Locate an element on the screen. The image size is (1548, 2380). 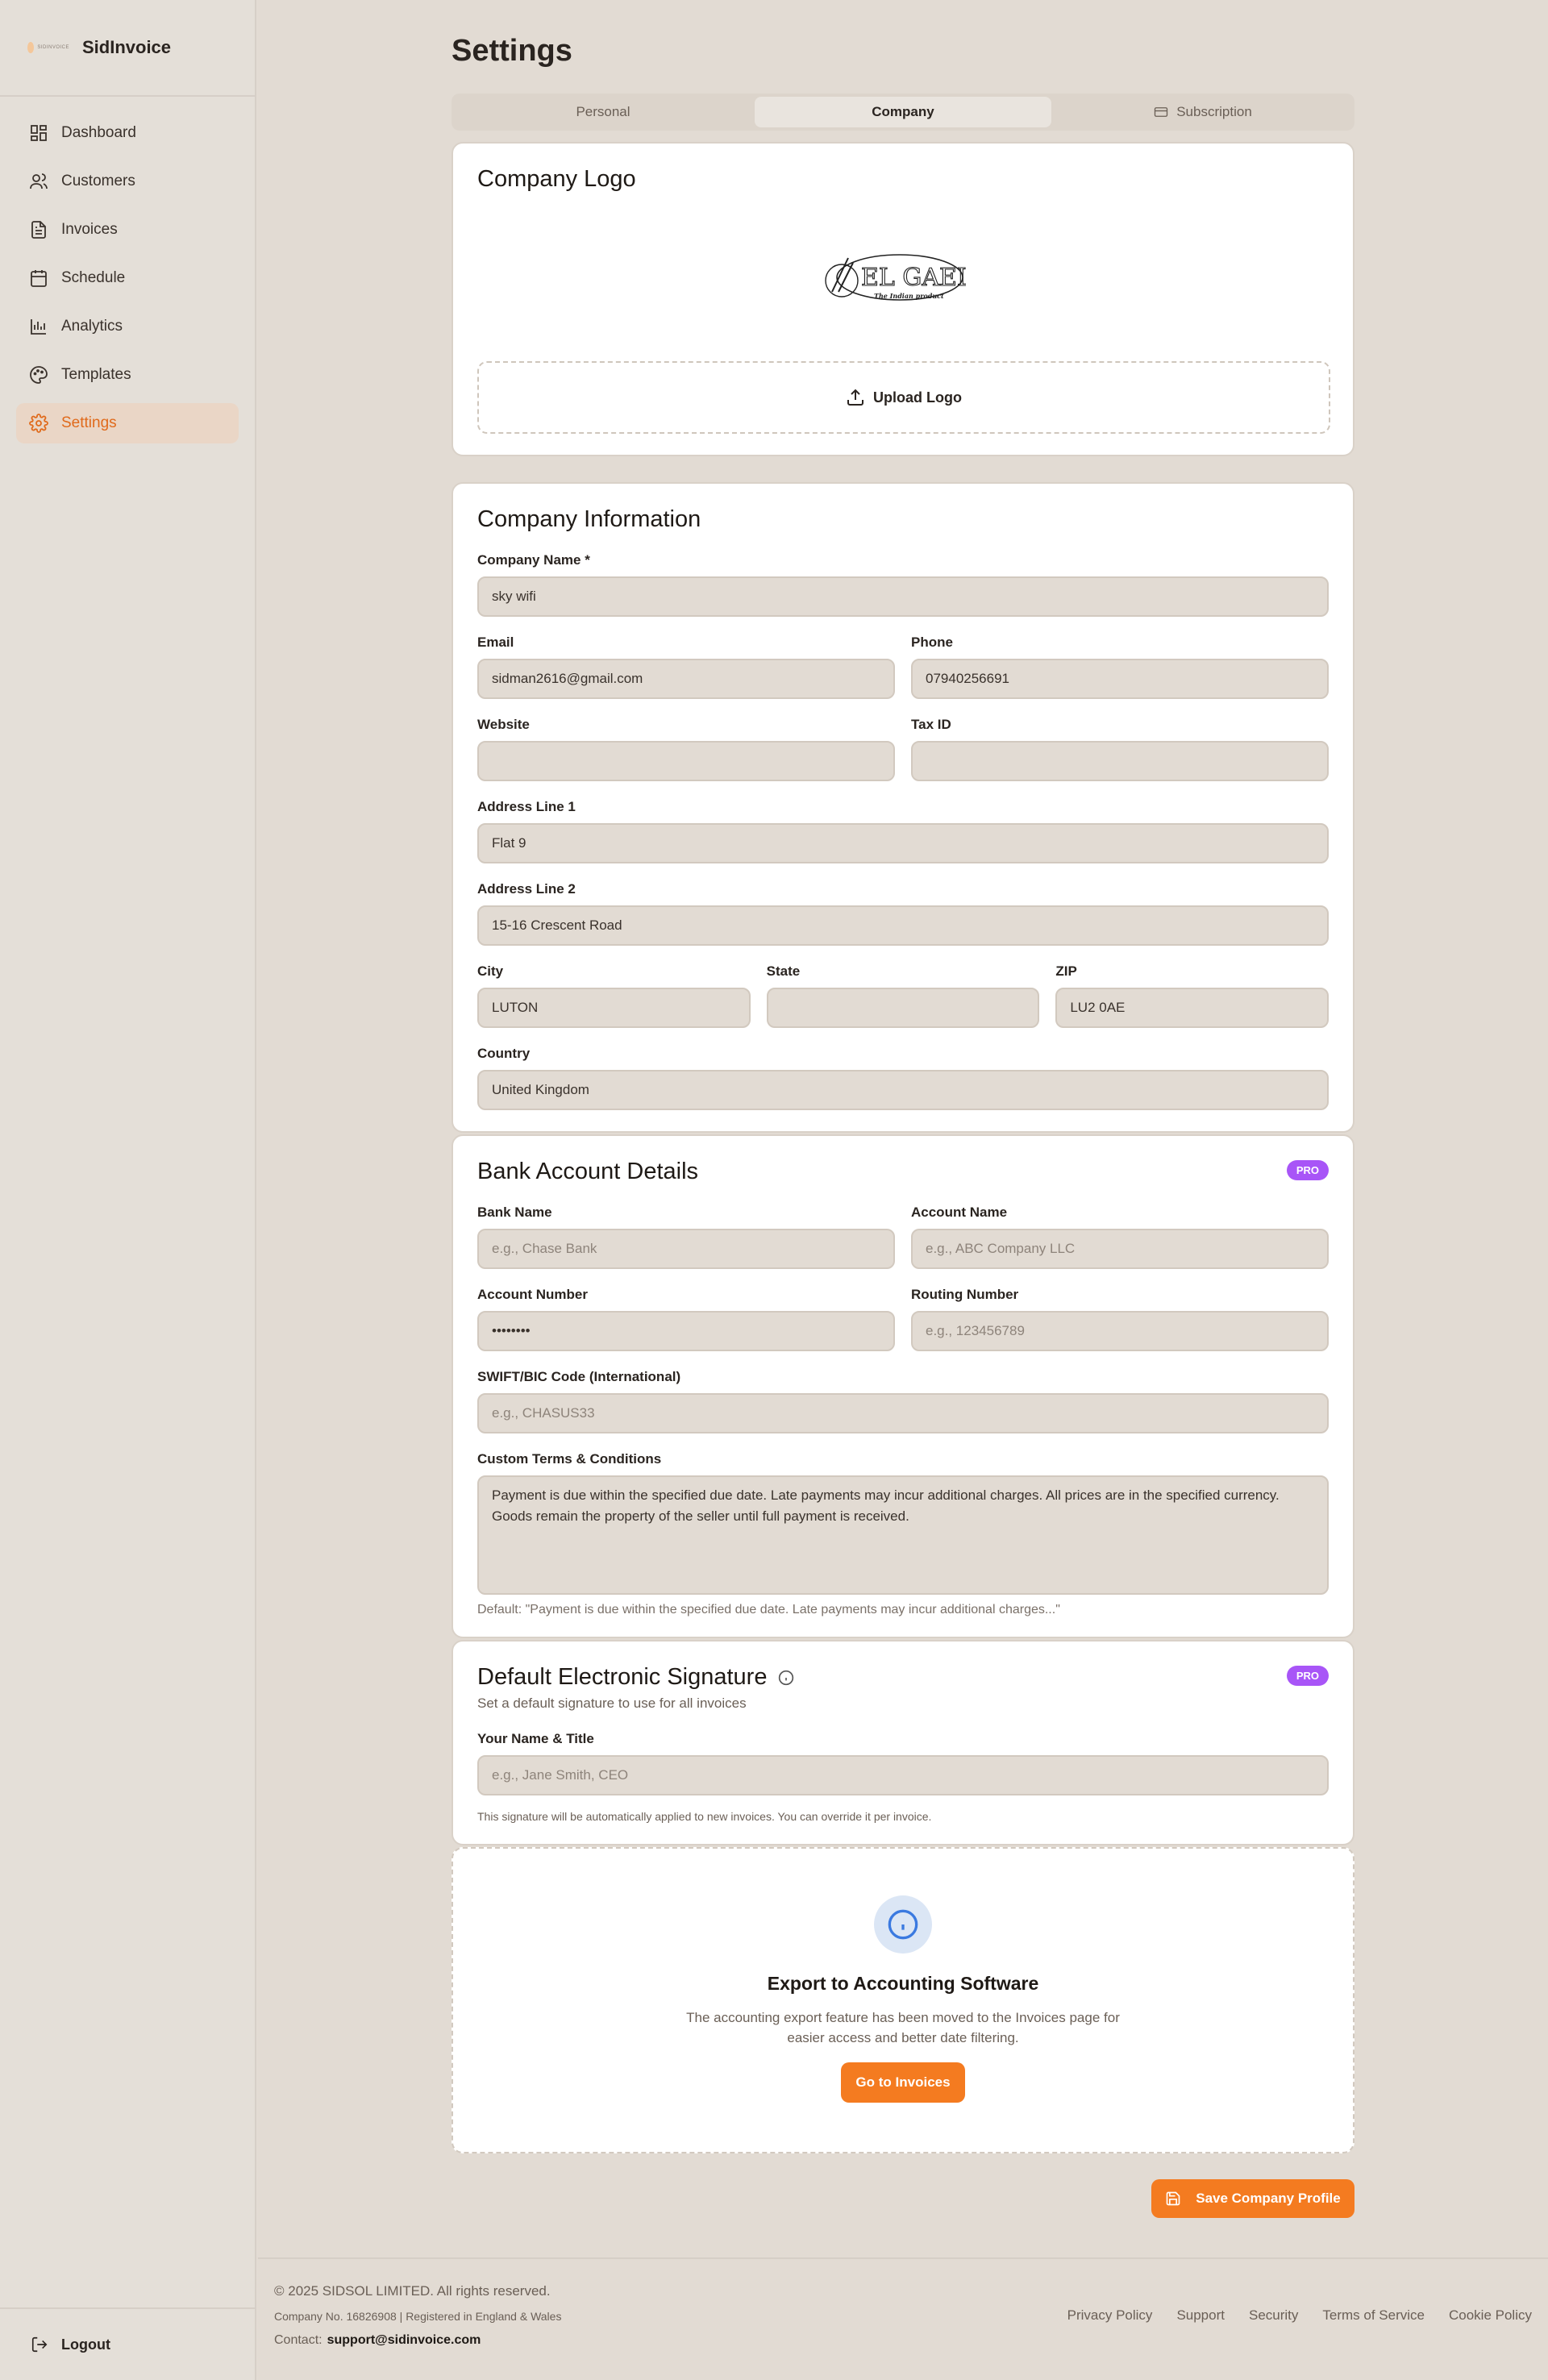
address-line1-field: Flat 9 is located at coordinates (903, 843).